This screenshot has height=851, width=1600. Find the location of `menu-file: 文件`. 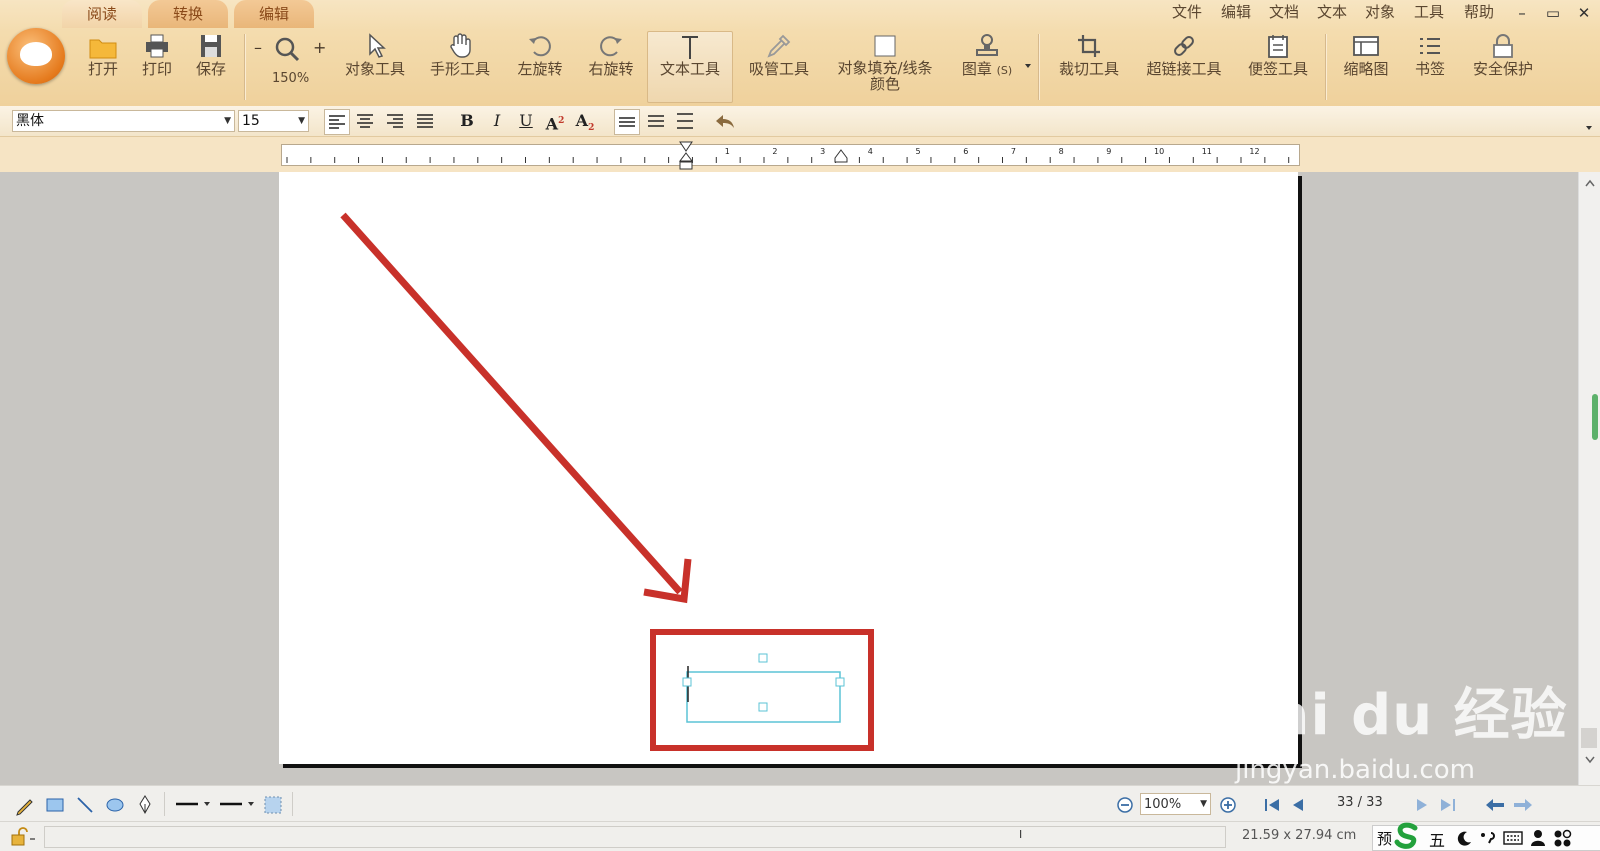

menu-file: 文件 is located at coordinates (1187, 12).